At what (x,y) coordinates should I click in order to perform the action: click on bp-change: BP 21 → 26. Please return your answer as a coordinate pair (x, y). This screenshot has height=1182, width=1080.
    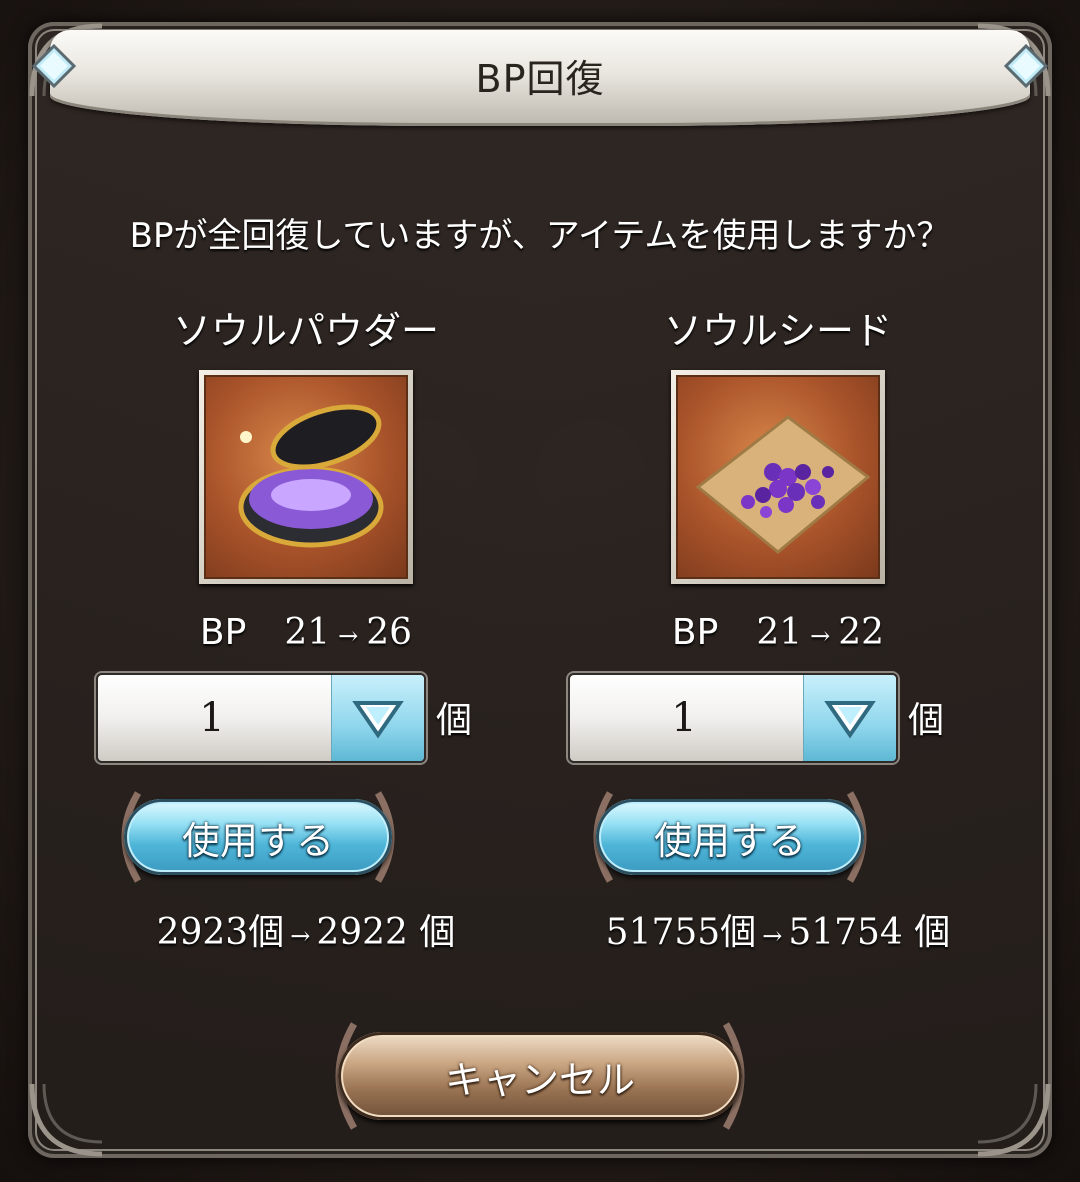
    Looking at the image, I should click on (306, 632).